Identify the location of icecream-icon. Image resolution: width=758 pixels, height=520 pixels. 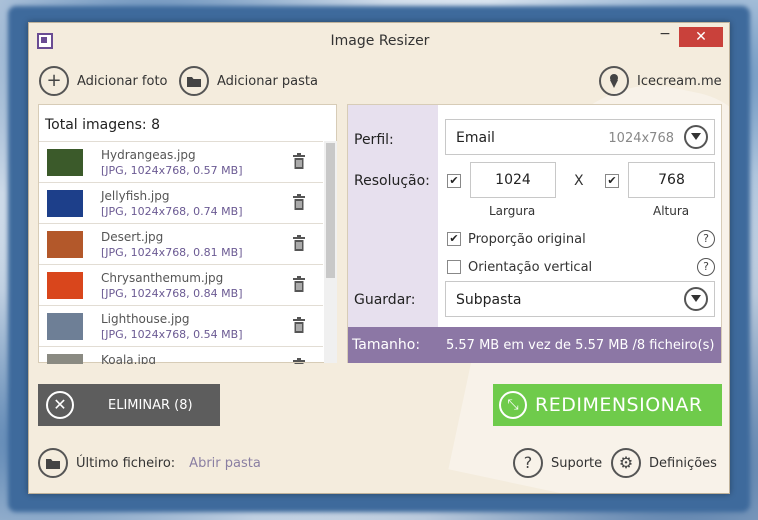
(614, 81).